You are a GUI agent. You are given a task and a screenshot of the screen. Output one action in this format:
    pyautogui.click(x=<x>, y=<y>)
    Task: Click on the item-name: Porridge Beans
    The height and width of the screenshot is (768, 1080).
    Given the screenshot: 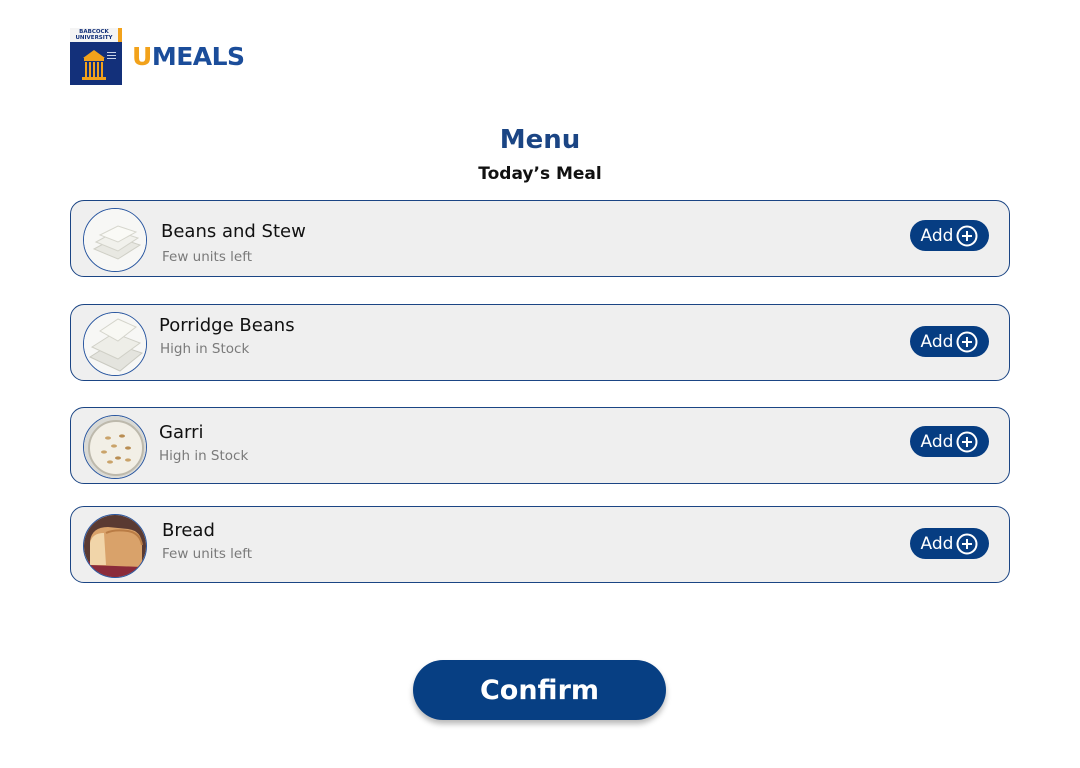 What is the action you would take?
    pyautogui.click(x=227, y=325)
    